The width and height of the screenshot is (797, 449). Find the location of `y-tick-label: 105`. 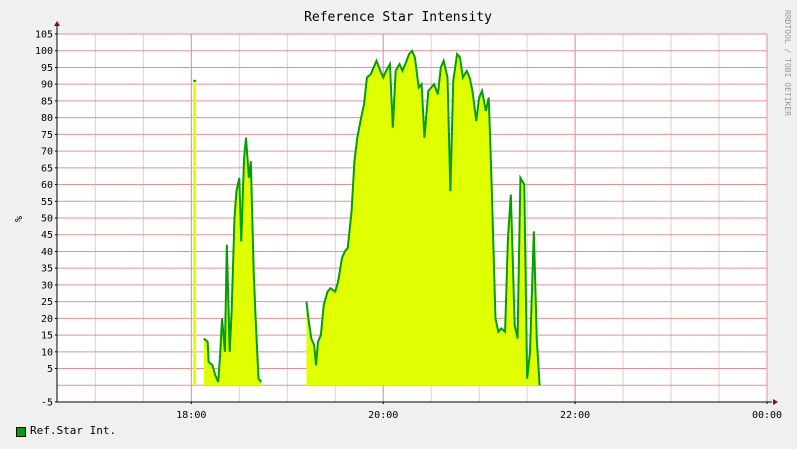

y-tick-label: 105 is located at coordinates (44, 35).